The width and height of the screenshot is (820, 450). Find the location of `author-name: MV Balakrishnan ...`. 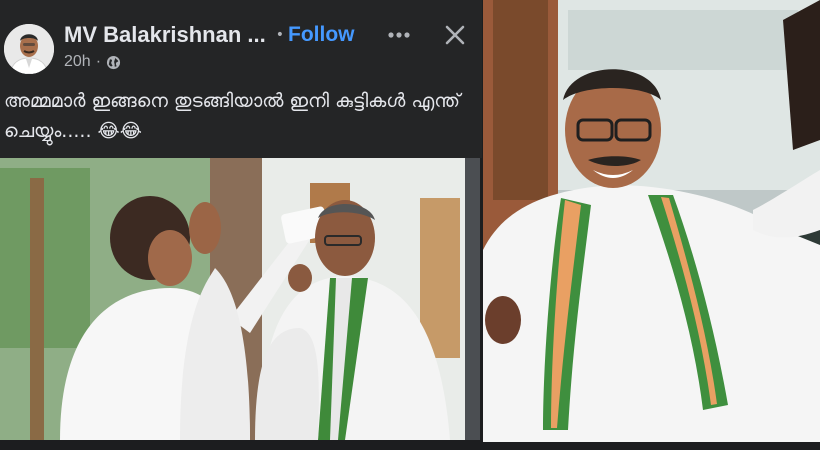

author-name: MV Balakrishnan ... is located at coordinates (165, 35).